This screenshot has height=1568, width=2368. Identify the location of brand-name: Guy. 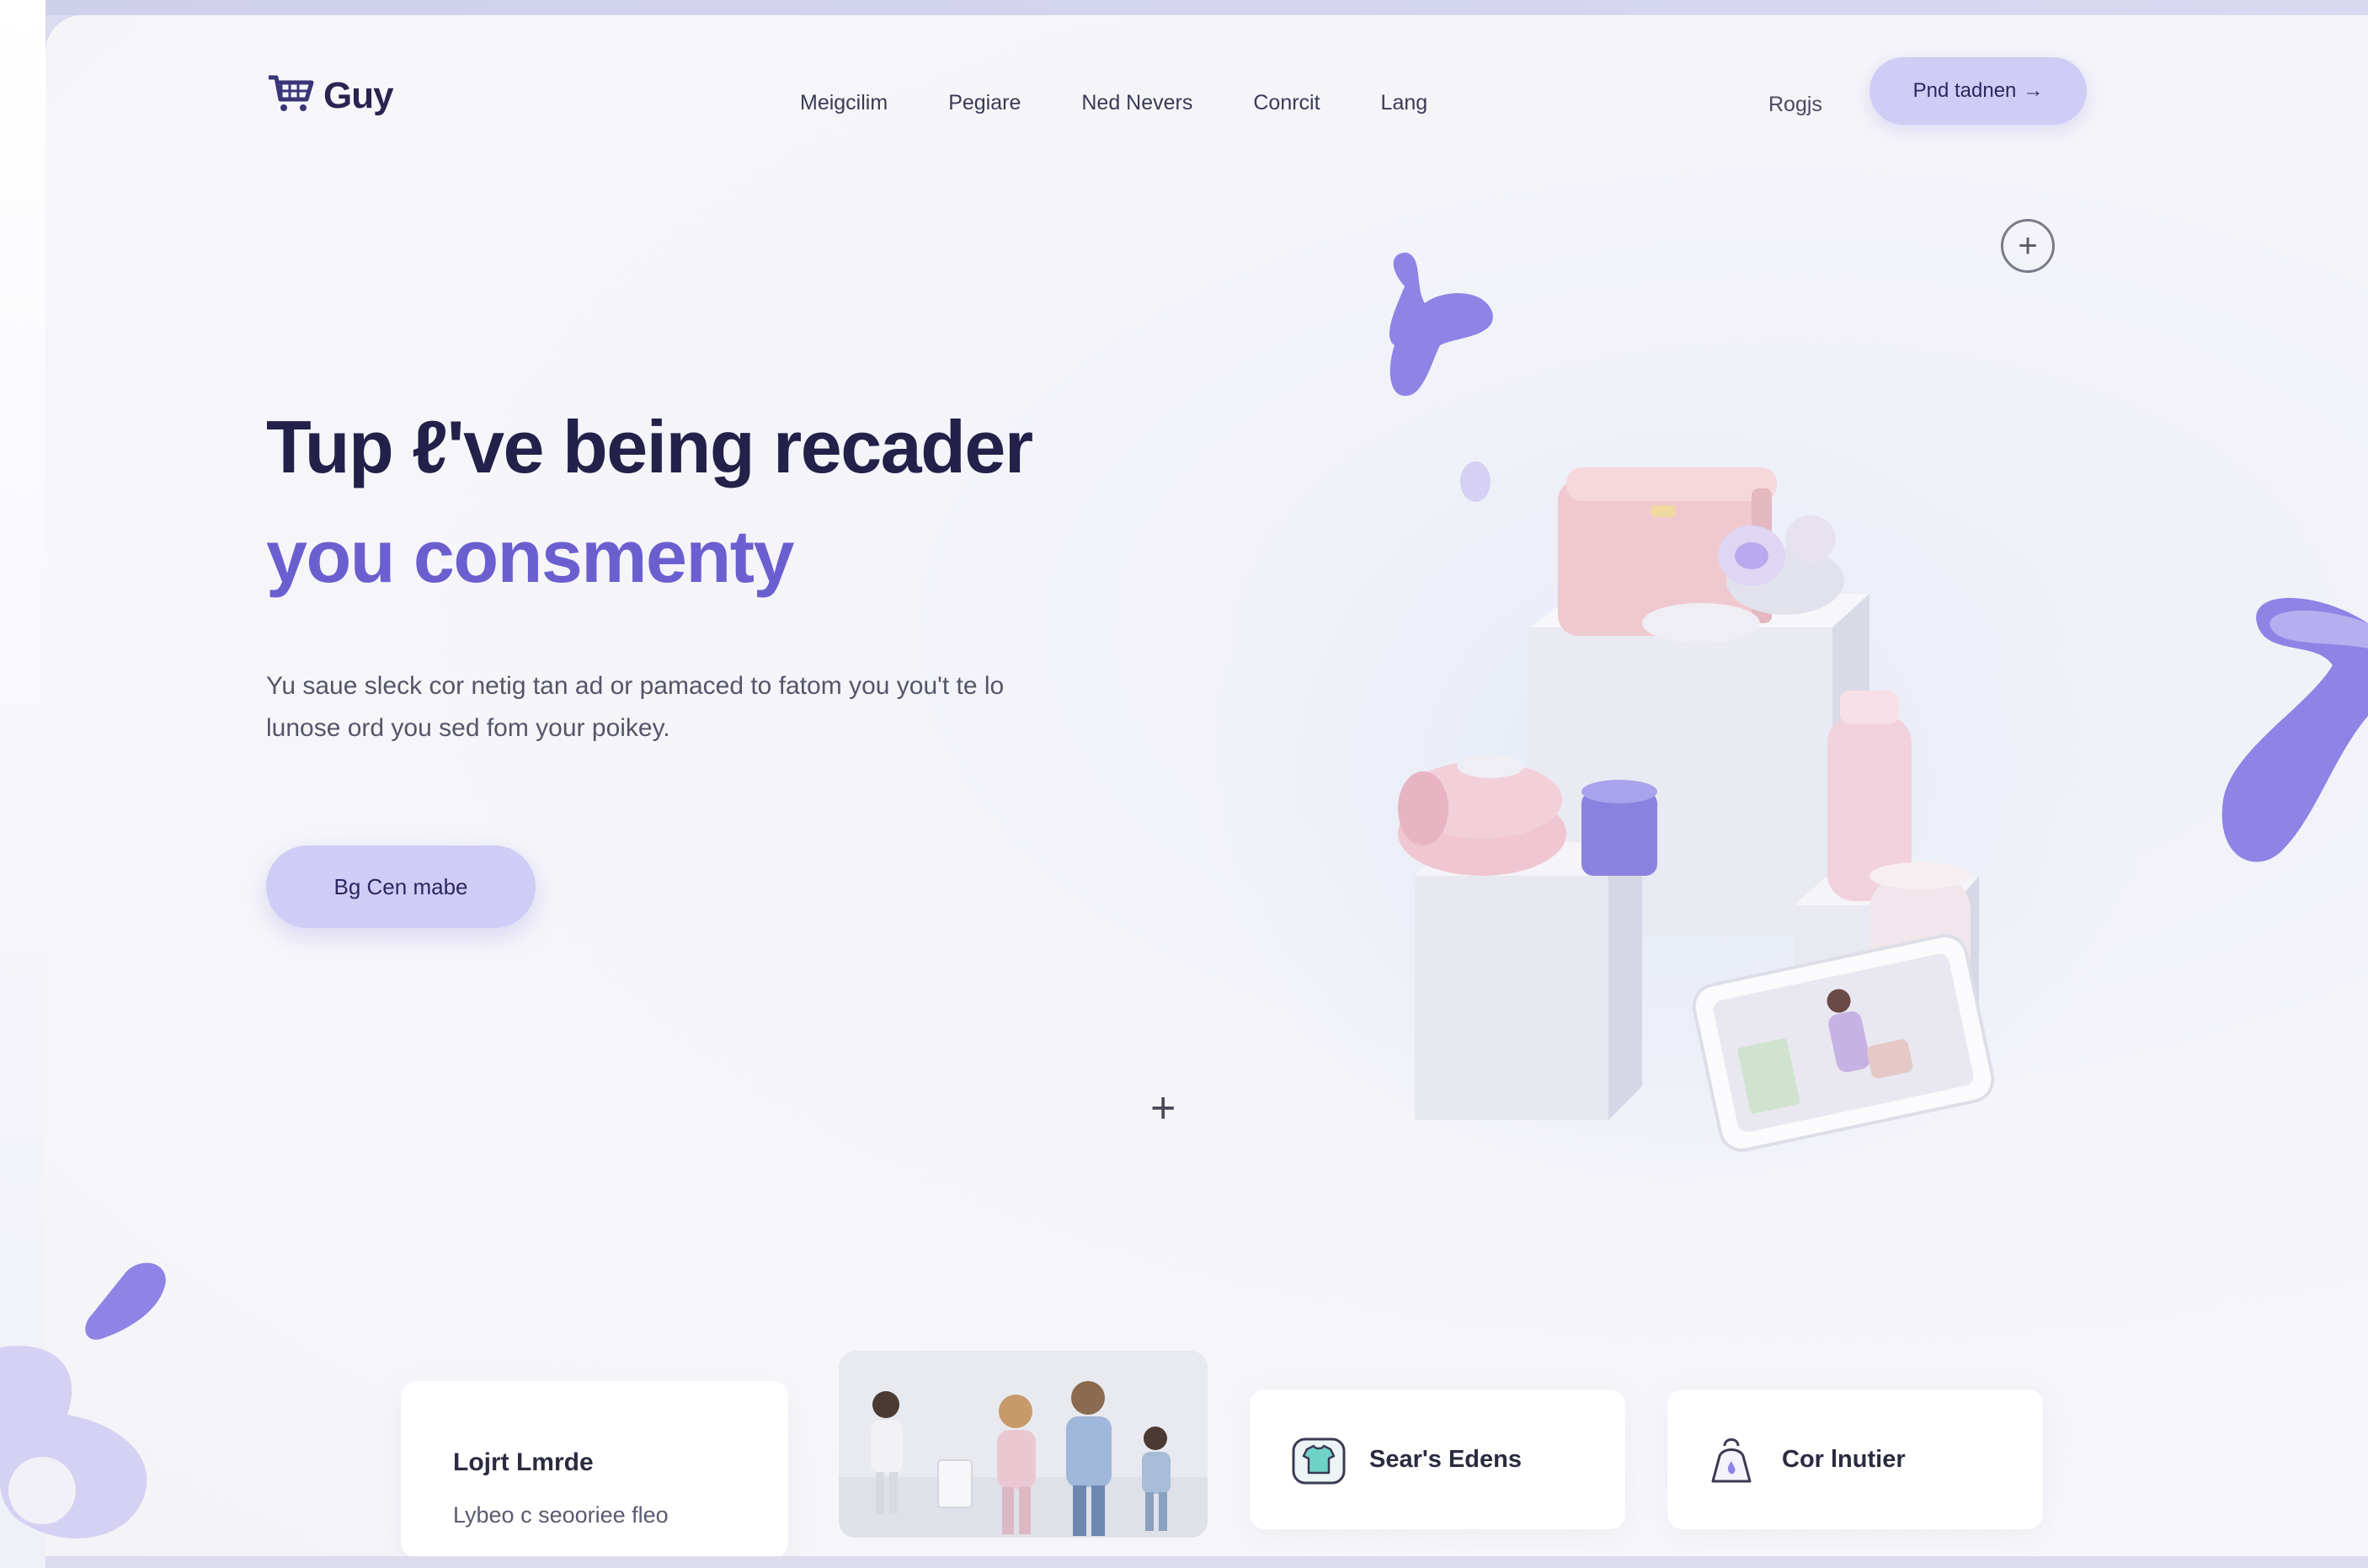
(358, 95).